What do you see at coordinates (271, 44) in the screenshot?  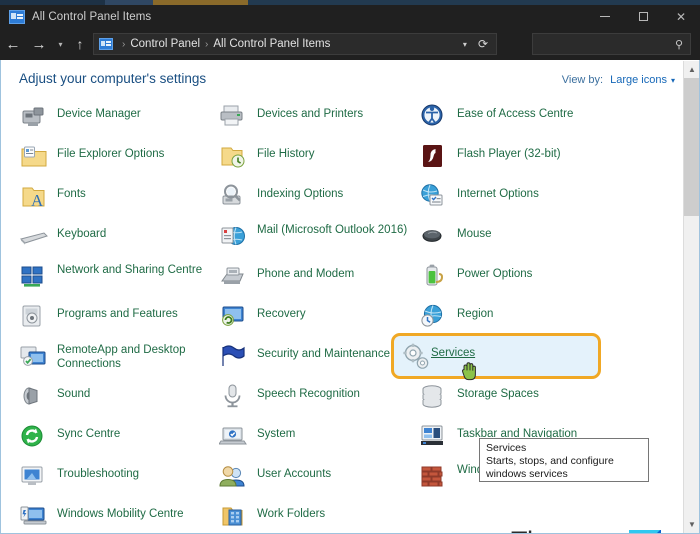 I see `breadcrumb-item-all-control-panel-items: All Control Panel Items` at bounding box center [271, 44].